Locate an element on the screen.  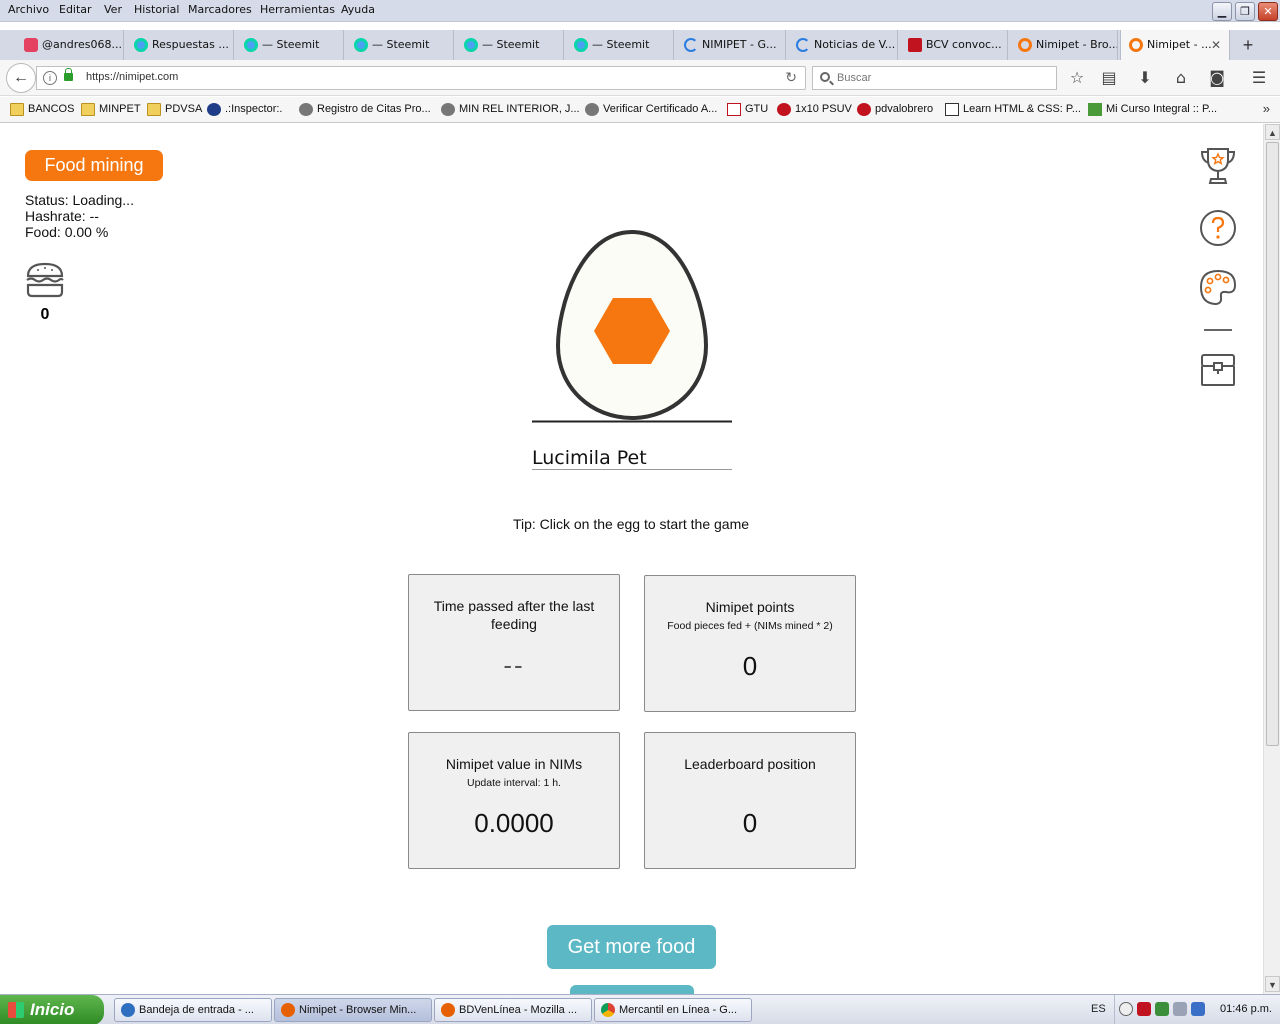
chevron-right-icon: » is located at coordinates (1266, 108).